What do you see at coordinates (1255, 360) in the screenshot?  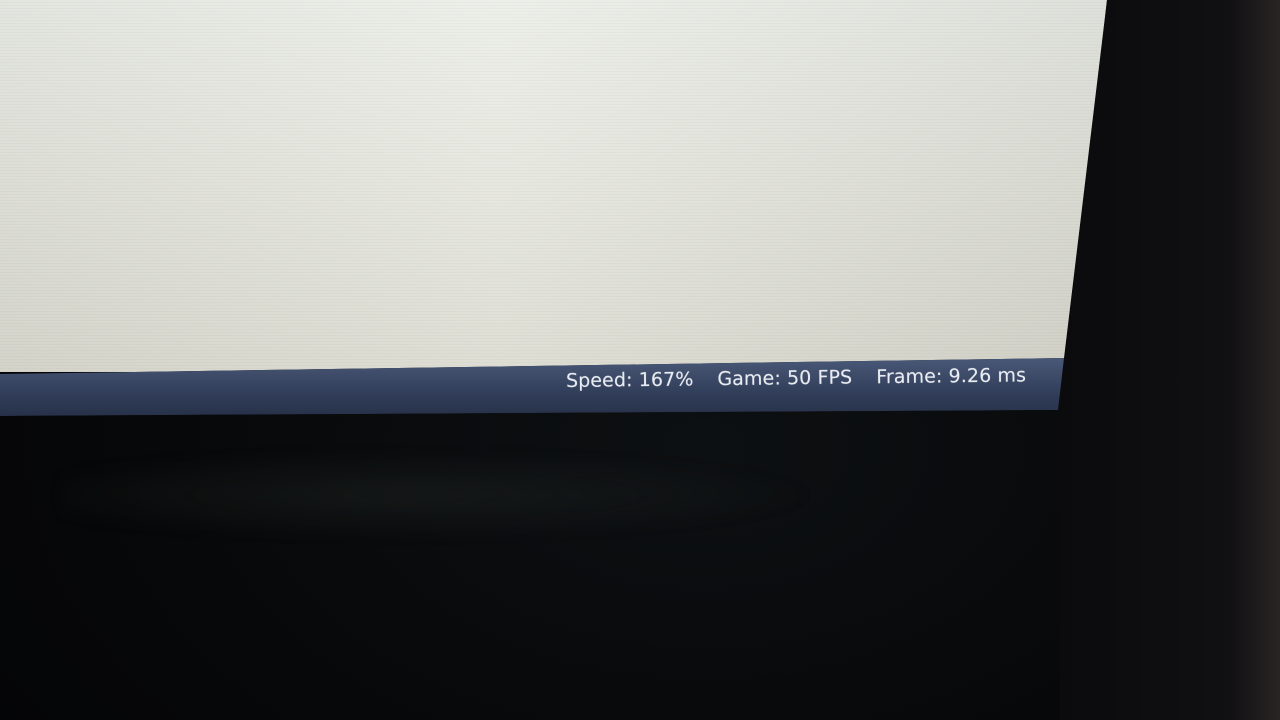 I see `background-edge` at bounding box center [1255, 360].